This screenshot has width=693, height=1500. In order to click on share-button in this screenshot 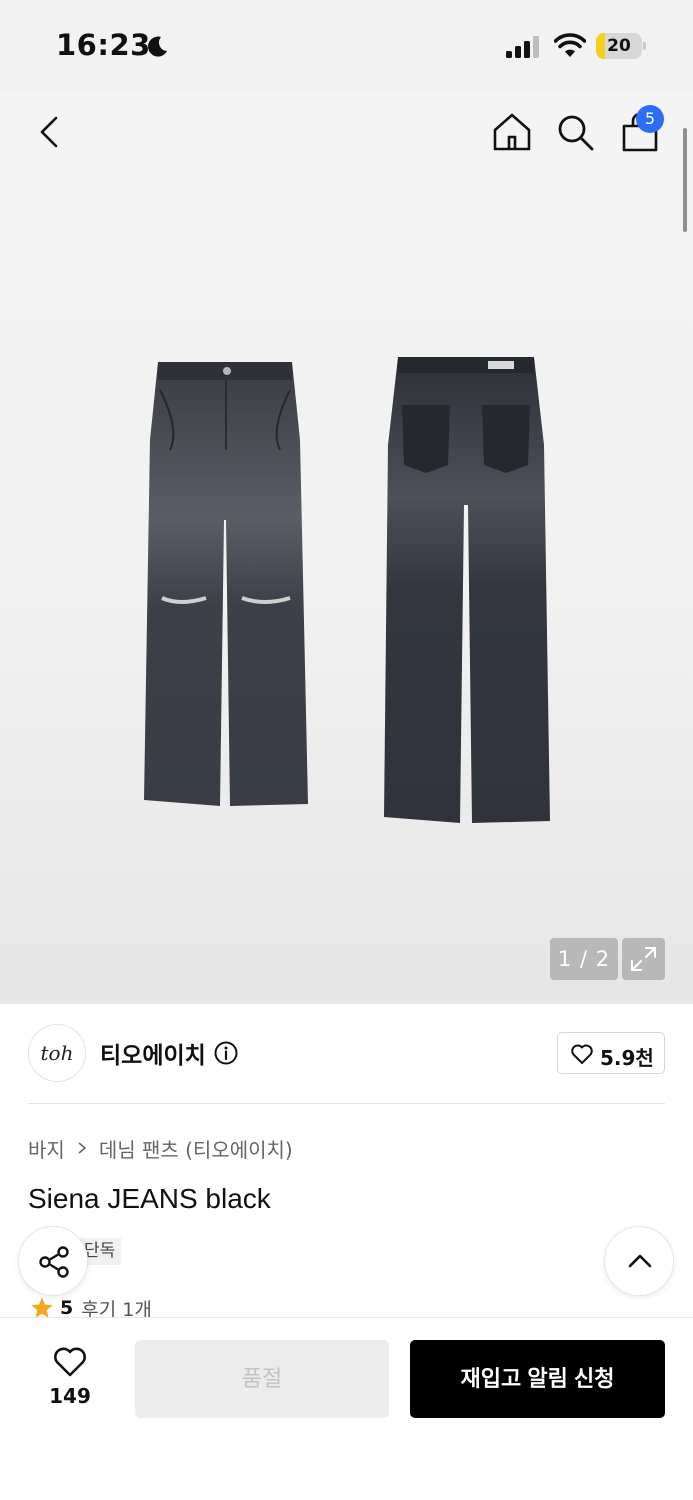, I will do `click(53, 1261)`.